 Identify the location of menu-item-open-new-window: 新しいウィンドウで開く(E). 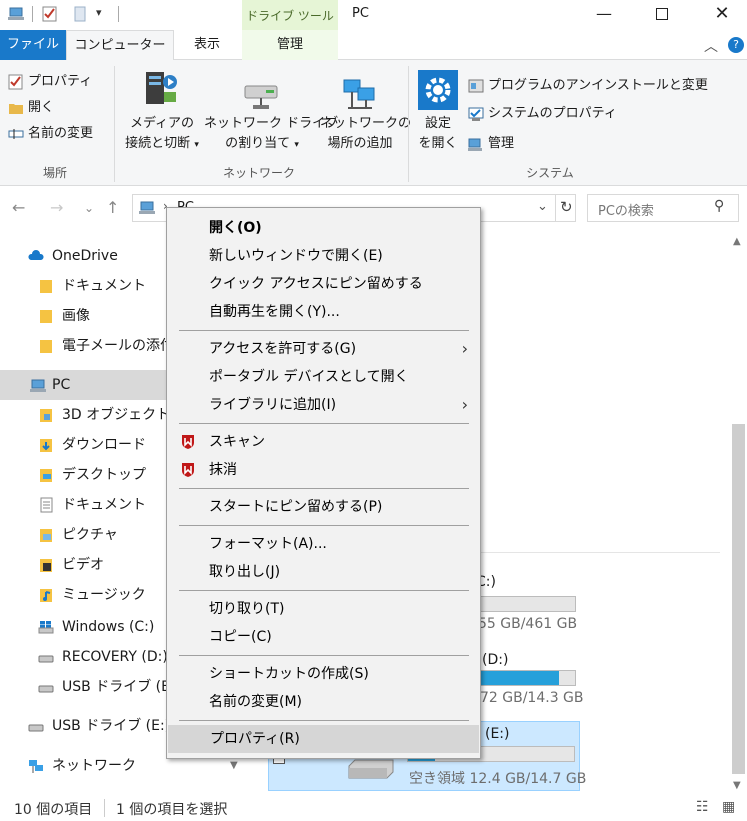
(323, 256).